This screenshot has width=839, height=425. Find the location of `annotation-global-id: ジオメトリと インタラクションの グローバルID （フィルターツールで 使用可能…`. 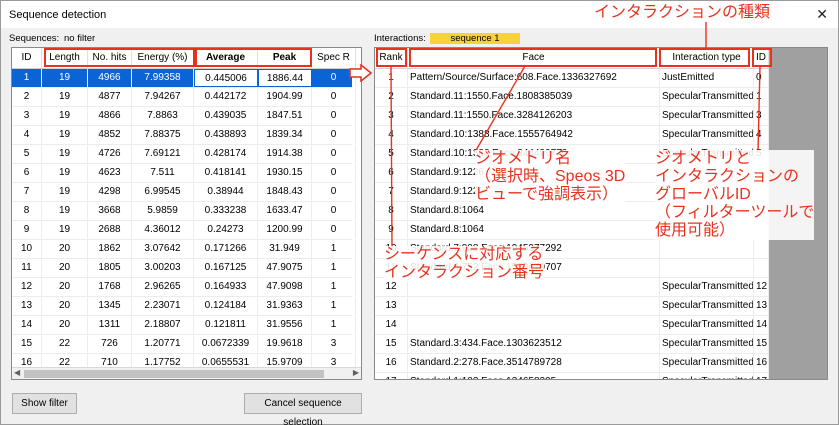

annotation-global-id: ジオメトリと インタラクションの グローバルID （フィルターツールで 使用可能… is located at coordinates (735, 195).